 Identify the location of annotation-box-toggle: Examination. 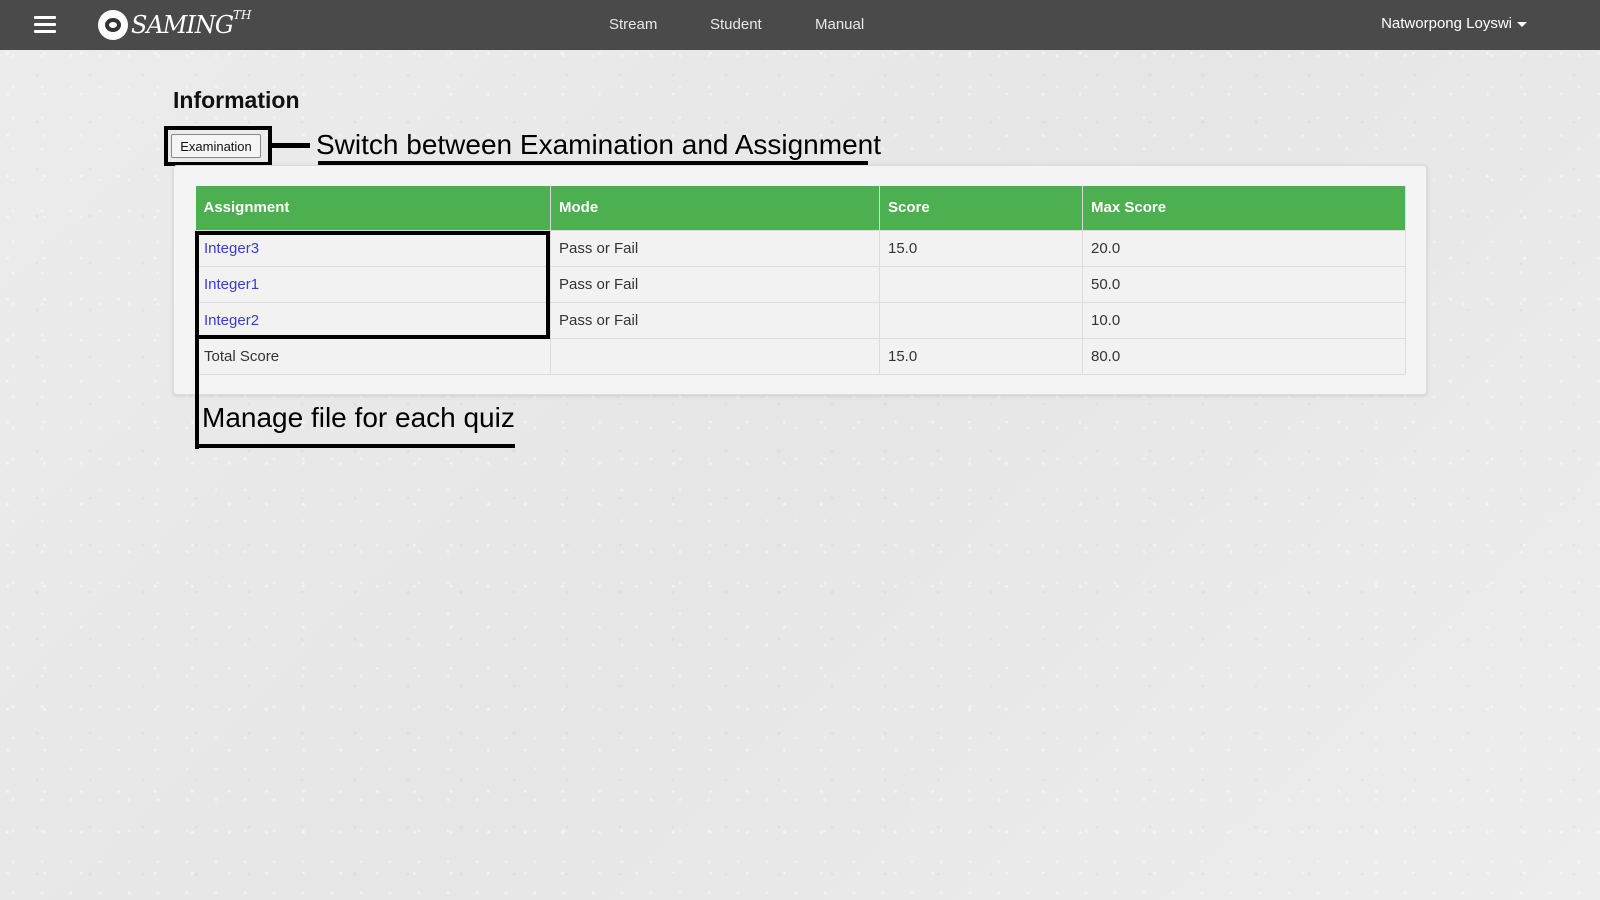
(218, 146).